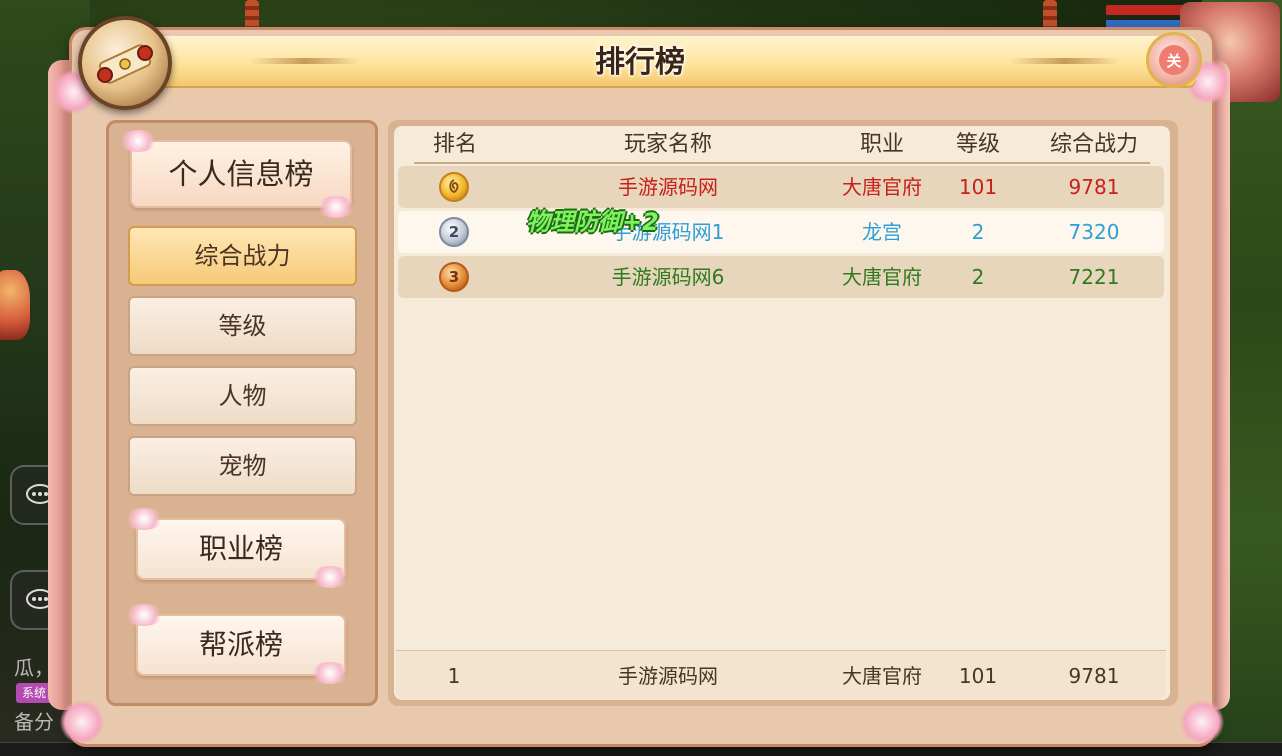 This screenshot has width=1282, height=756. I want to click on player-power: 7221, so click(1094, 277).